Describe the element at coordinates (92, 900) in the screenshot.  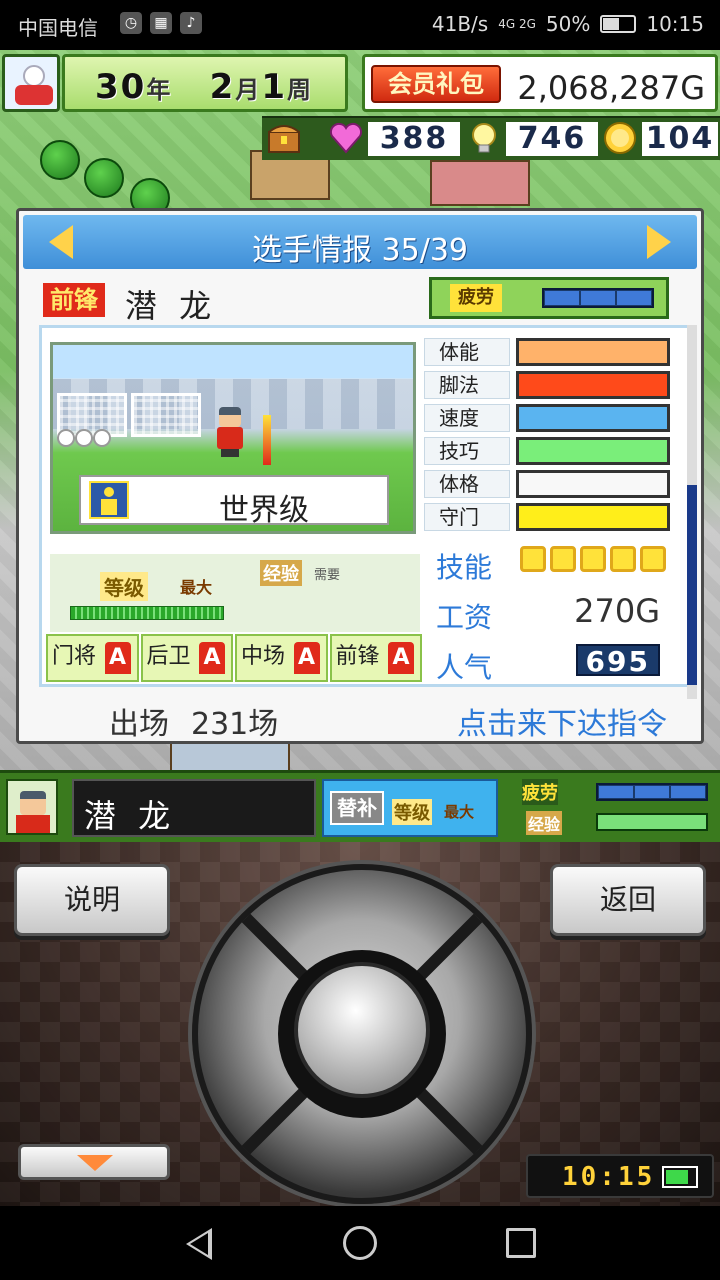
I see `help-button: 说明` at that location.